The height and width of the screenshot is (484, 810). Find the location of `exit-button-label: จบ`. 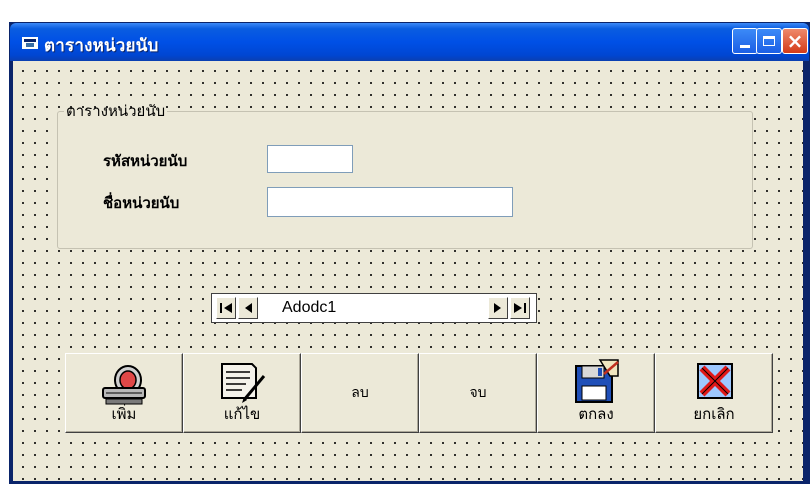

exit-button-label: จบ is located at coordinates (478, 393).